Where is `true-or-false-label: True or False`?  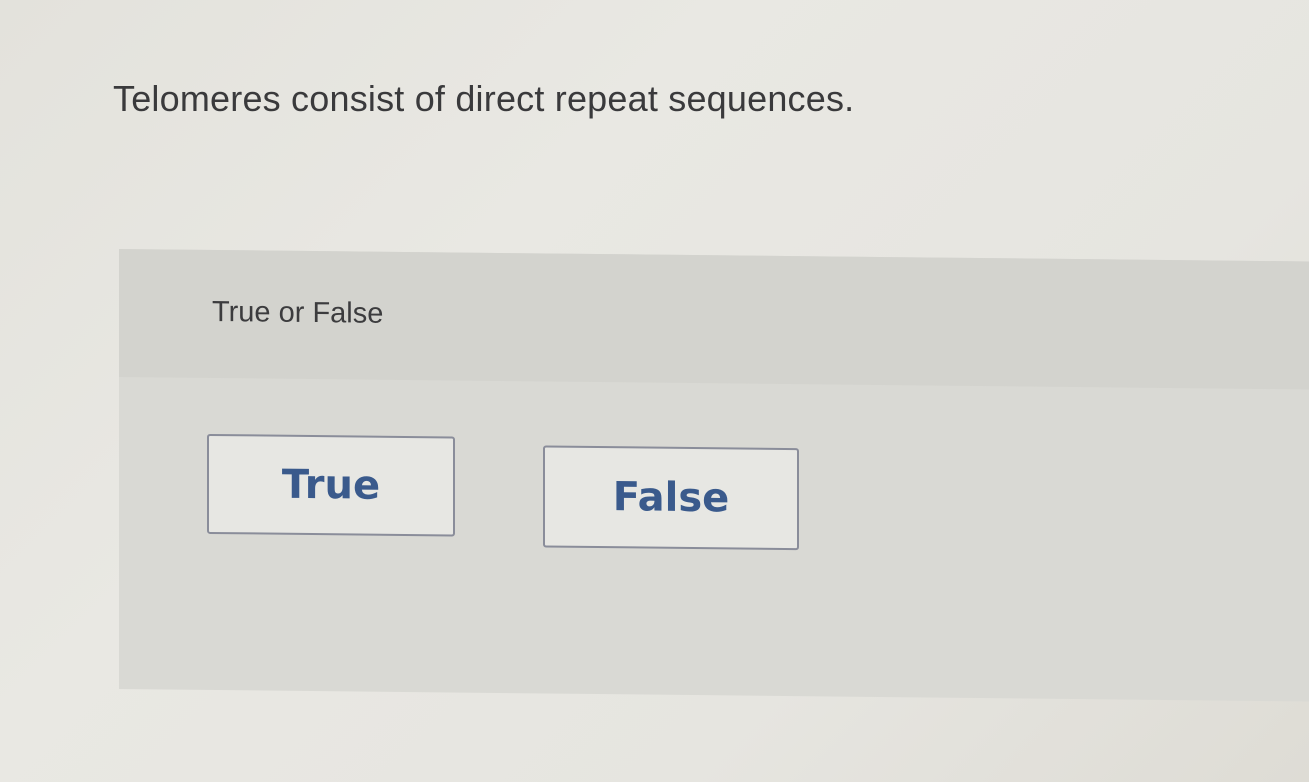 true-or-false-label: True or False is located at coordinates (298, 312).